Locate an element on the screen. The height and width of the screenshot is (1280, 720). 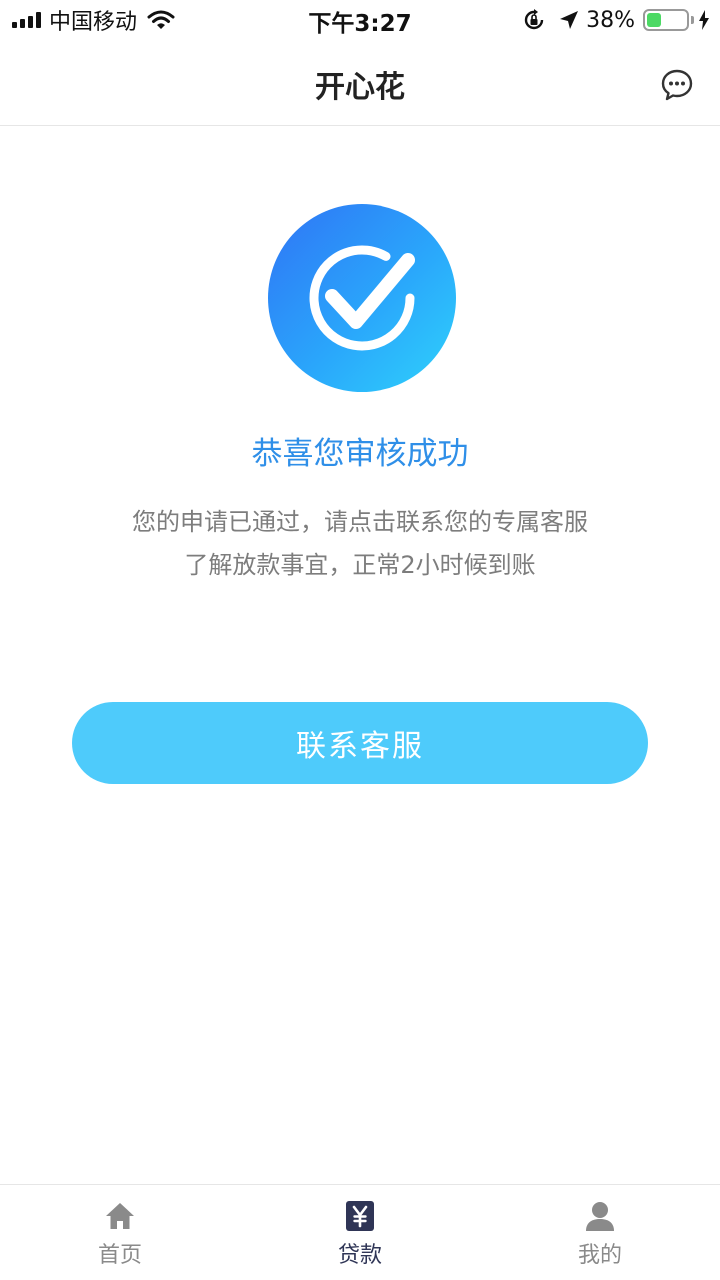
tab-label: 首页 is located at coordinates (119, 1255).